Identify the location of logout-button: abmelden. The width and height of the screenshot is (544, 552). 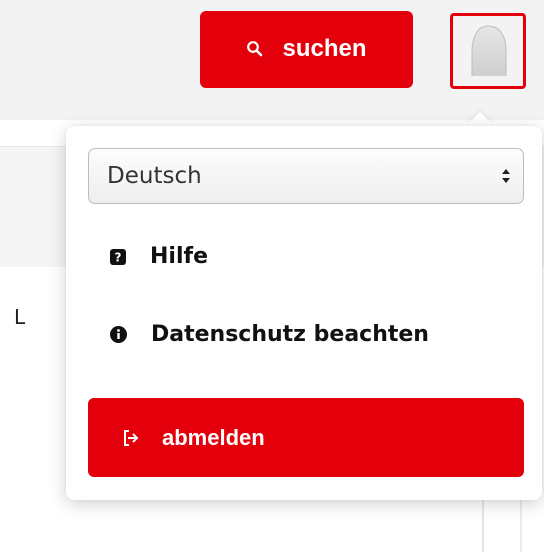
(306, 437).